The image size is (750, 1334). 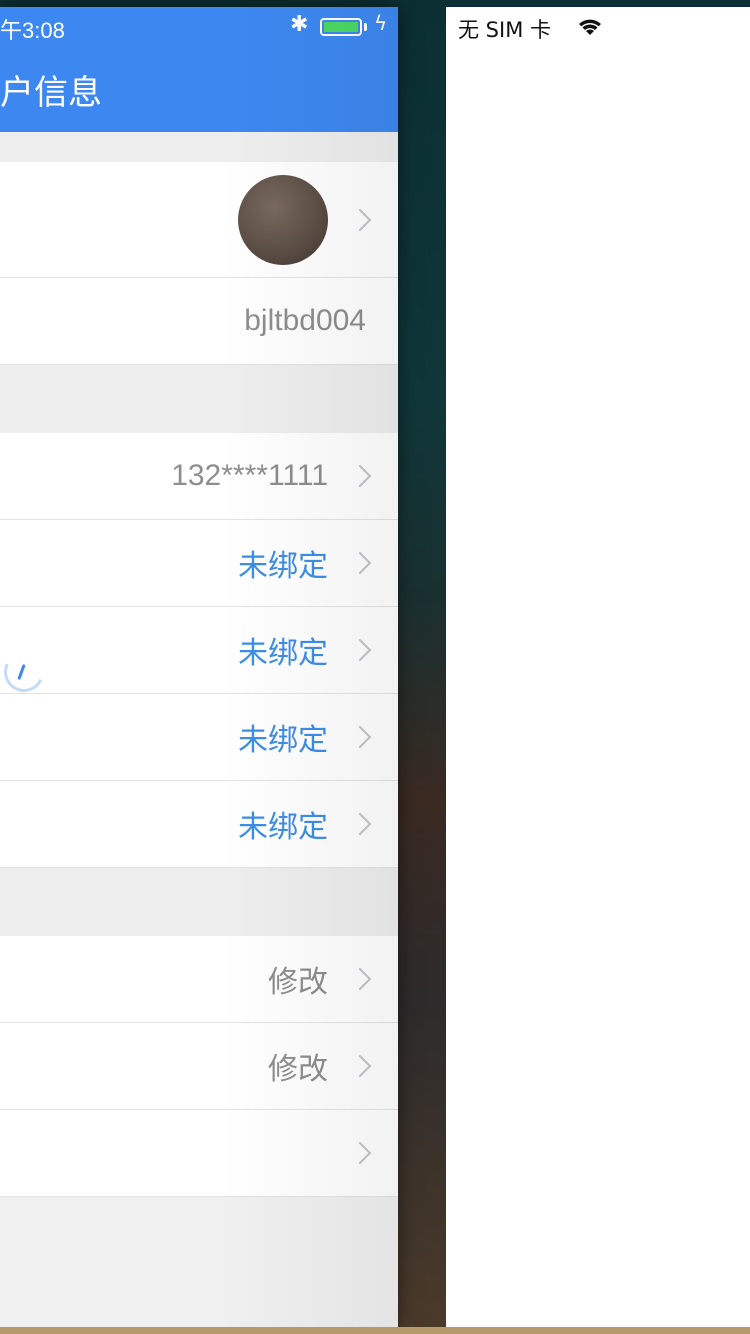 What do you see at coordinates (199, 1153) in the screenshot?
I see `row-more` at bounding box center [199, 1153].